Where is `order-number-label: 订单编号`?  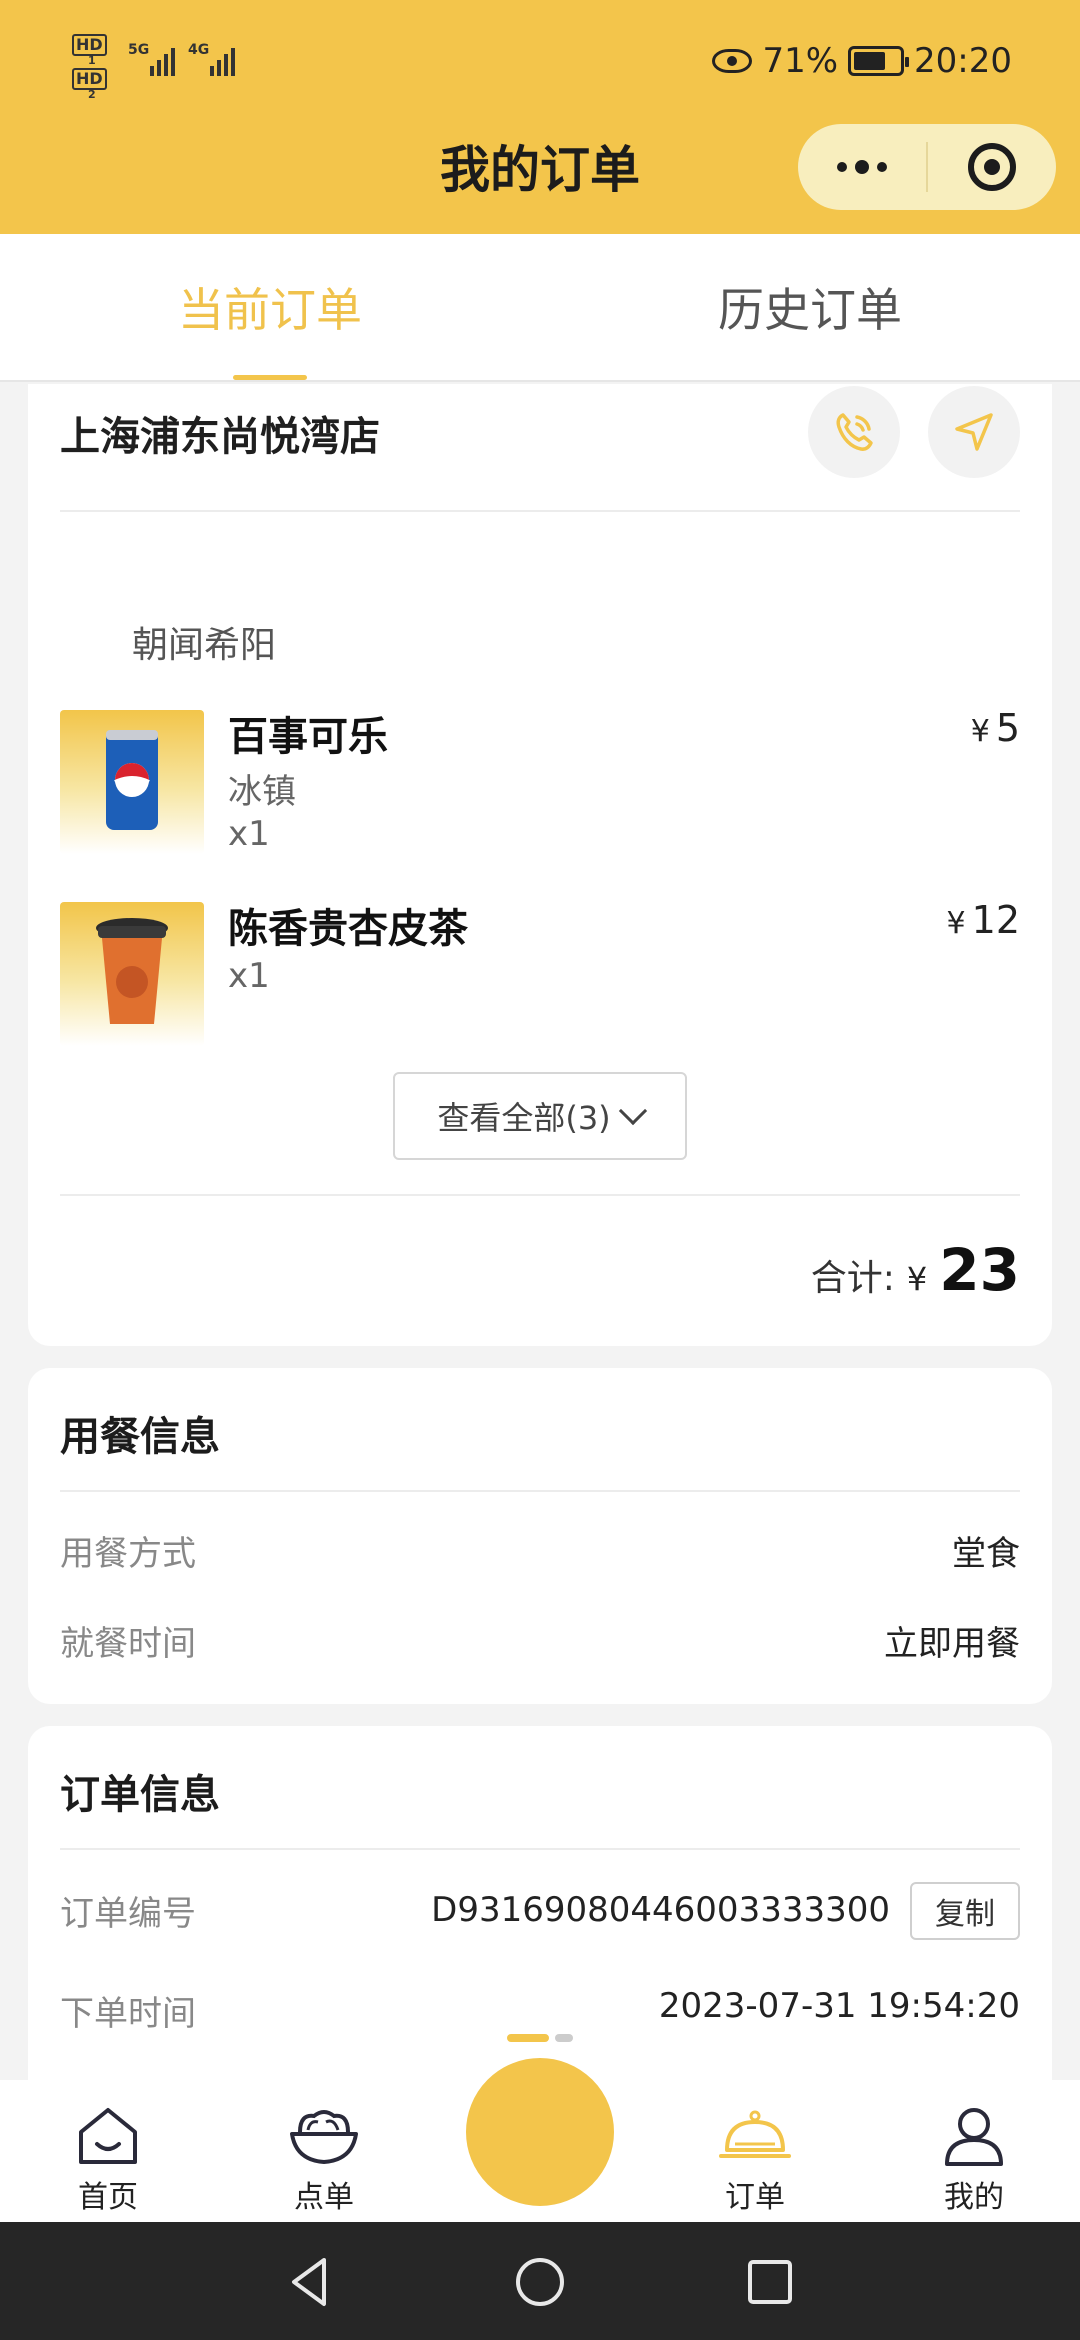 order-number-label: 订单编号 is located at coordinates (128, 1914).